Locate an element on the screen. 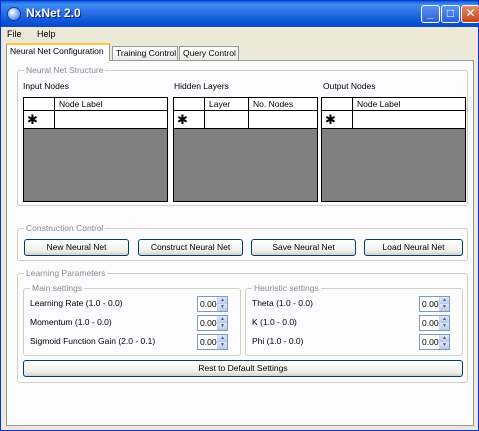 This screenshot has width=479, height=431. grid-header: Layer No. Nodes is located at coordinates (245, 104).